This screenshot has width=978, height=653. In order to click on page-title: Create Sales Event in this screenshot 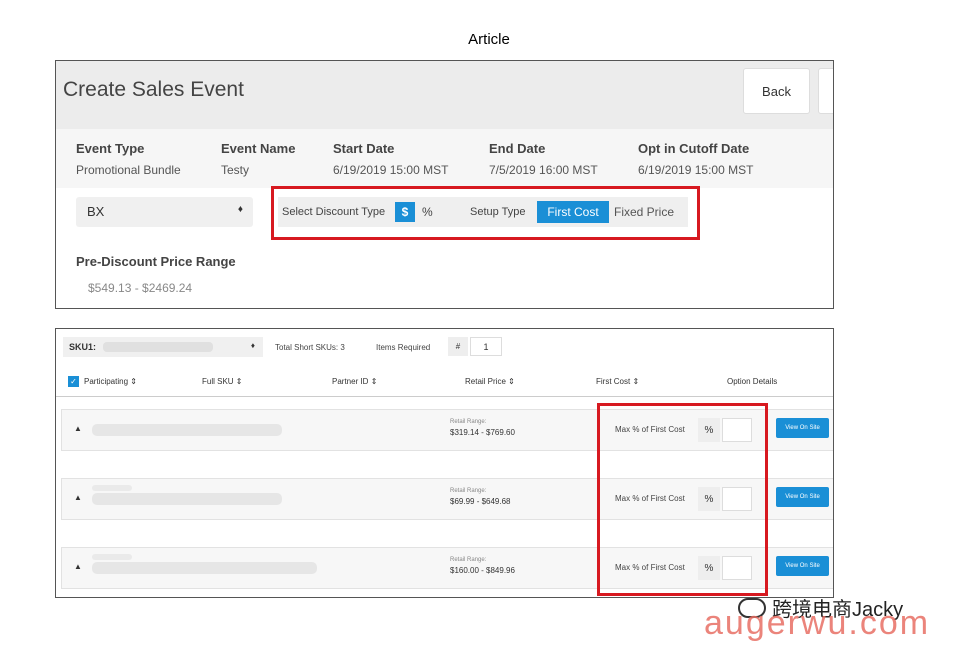, I will do `click(153, 89)`.